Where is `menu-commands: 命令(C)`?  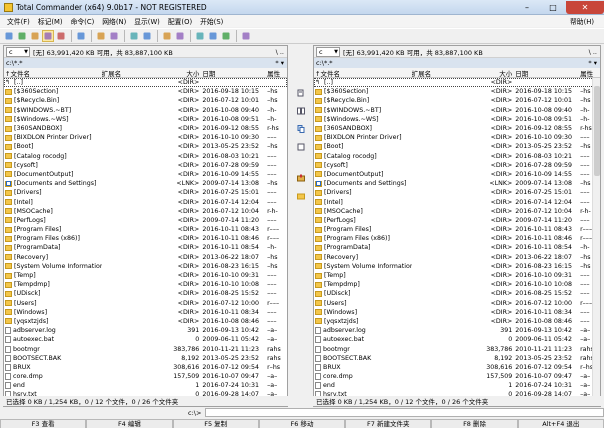 menu-commands: 命令(C) is located at coordinates (83, 21).